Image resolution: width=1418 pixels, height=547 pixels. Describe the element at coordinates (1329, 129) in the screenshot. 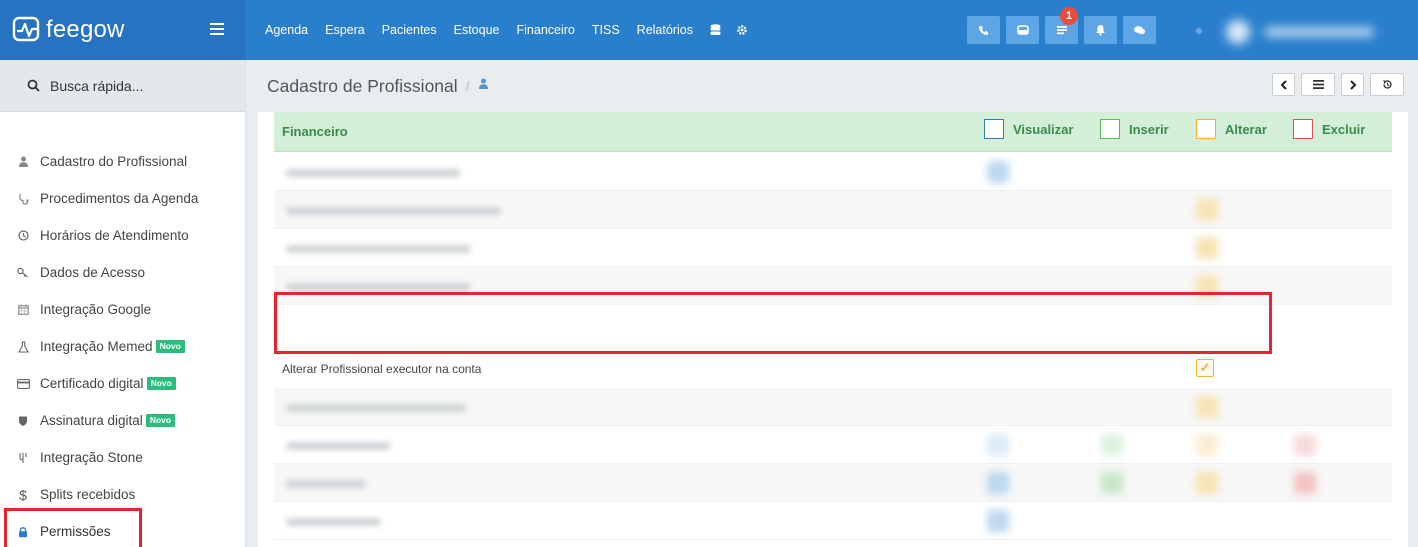

I see `column-excluir: Excluir` at that location.